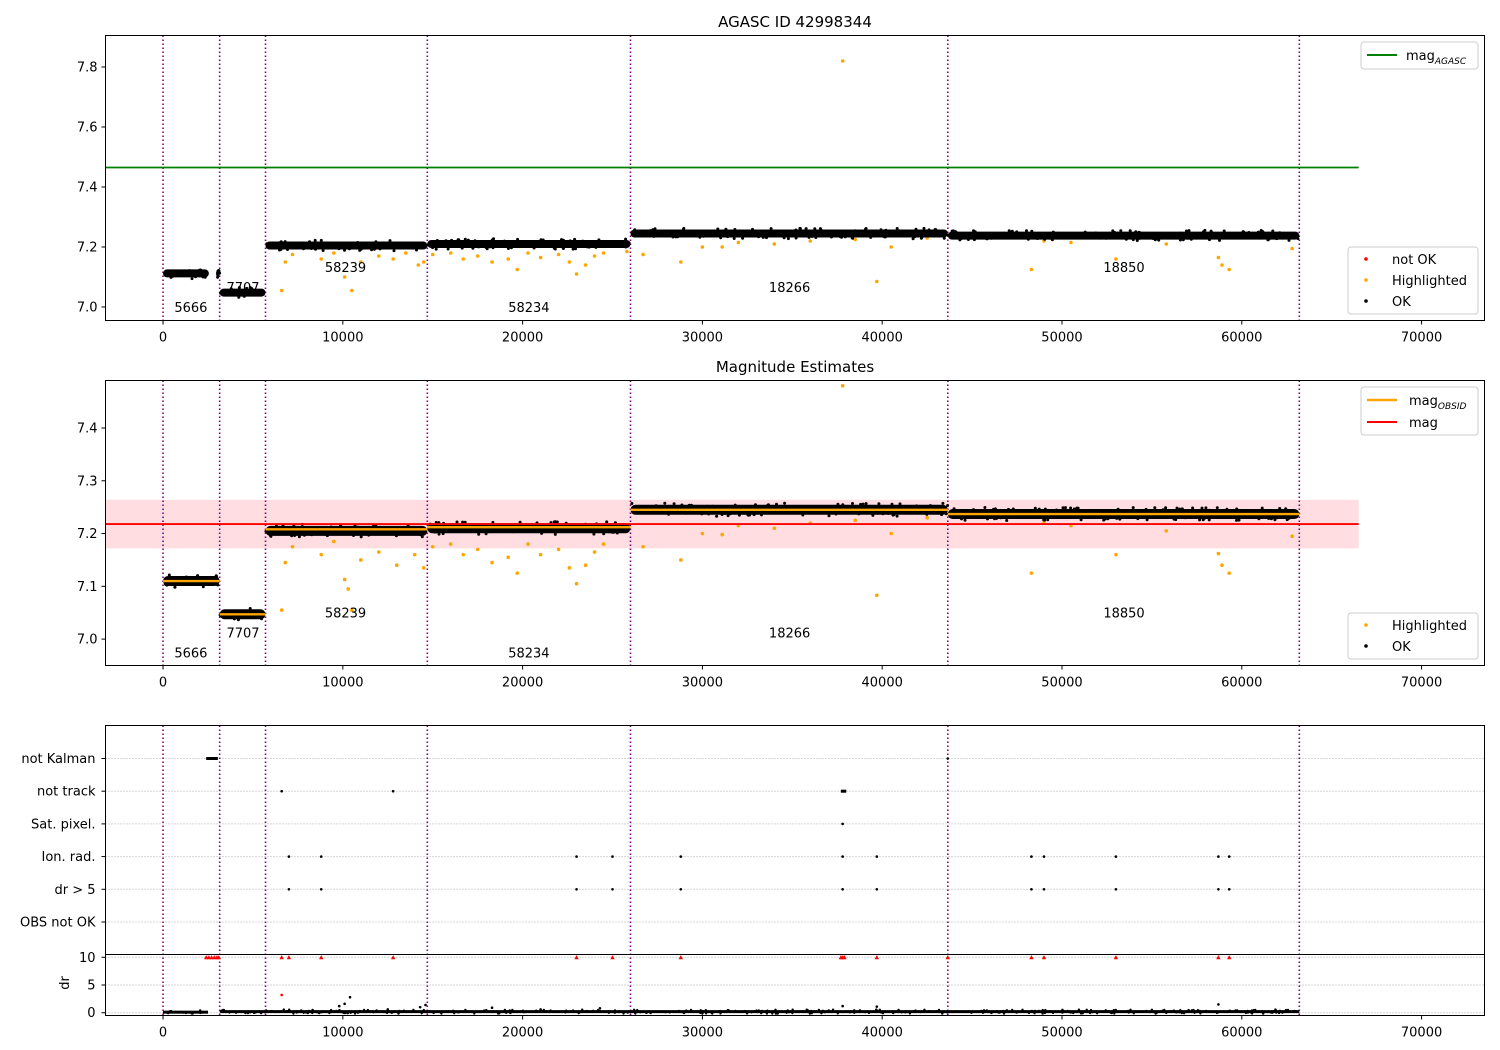 The width and height of the screenshot is (1500, 1050). What do you see at coordinates (522, 683) in the screenshot?
I see `x-tick-label: 20000` at bounding box center [522, 683].